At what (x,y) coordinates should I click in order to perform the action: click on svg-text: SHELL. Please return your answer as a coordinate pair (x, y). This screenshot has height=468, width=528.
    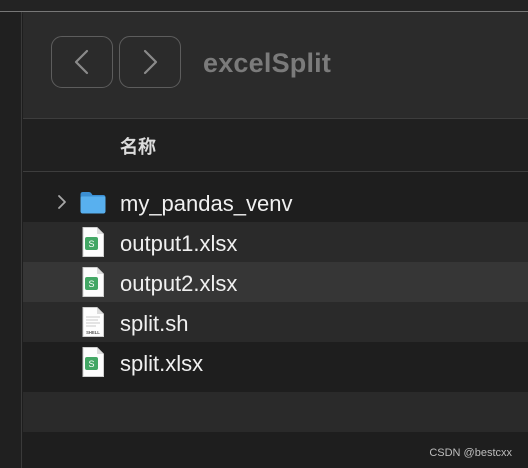
    Looking at the image, I should click on (93, 332).